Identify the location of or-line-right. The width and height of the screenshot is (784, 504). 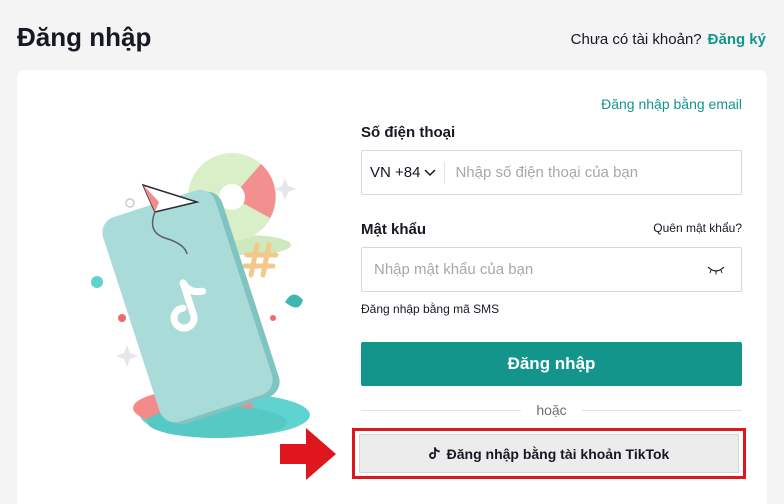
(662, 410).